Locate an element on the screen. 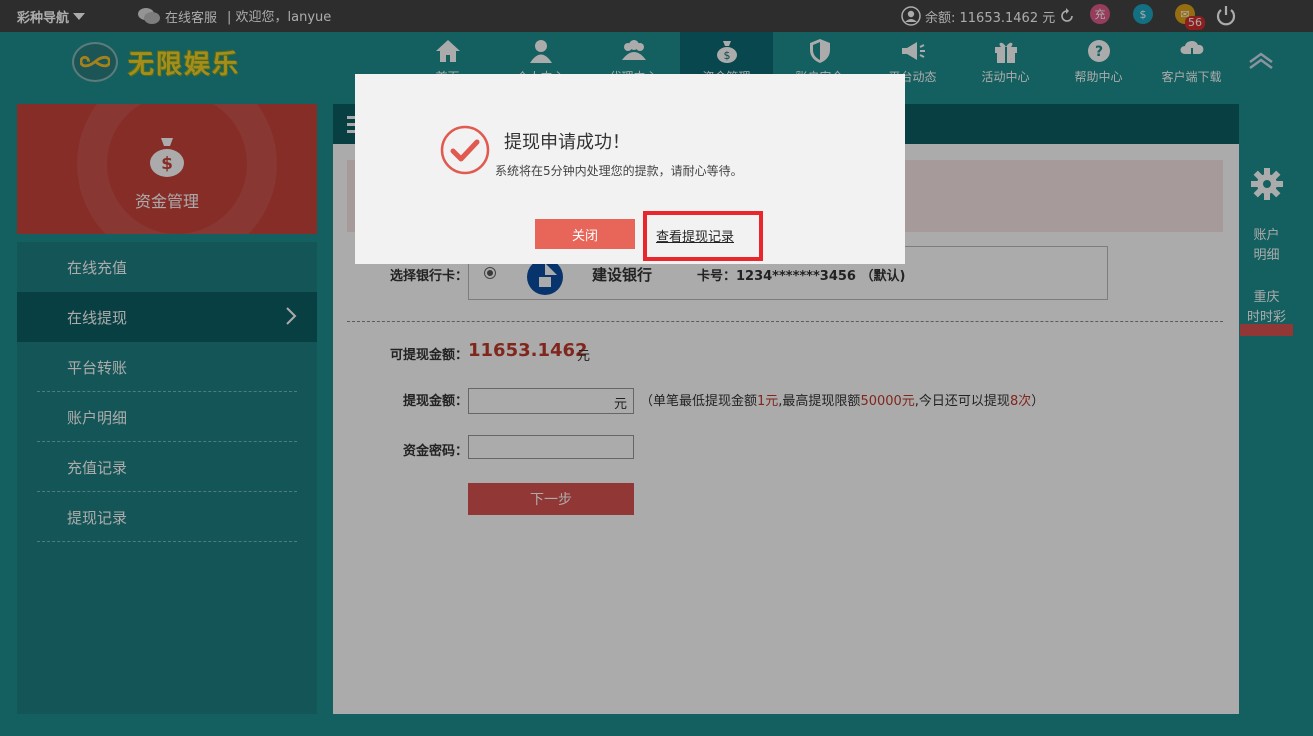 Image resolution: width=1313 pixels, height=736 pixels. success-check-icon is located at coordinates (465, 150).